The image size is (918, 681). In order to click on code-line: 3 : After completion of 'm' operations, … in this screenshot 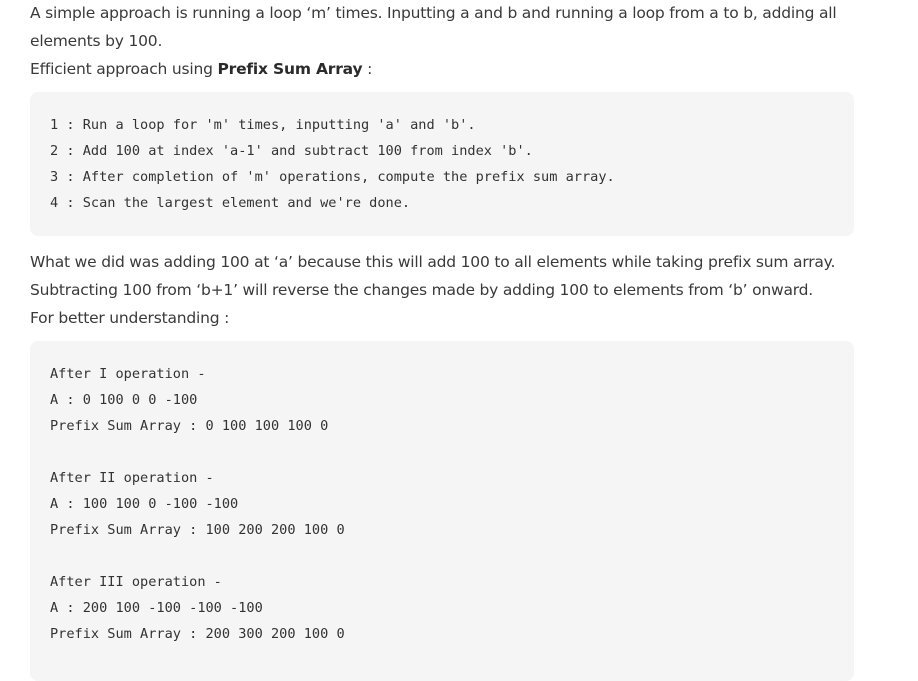, I will do `click(332, 177)`.